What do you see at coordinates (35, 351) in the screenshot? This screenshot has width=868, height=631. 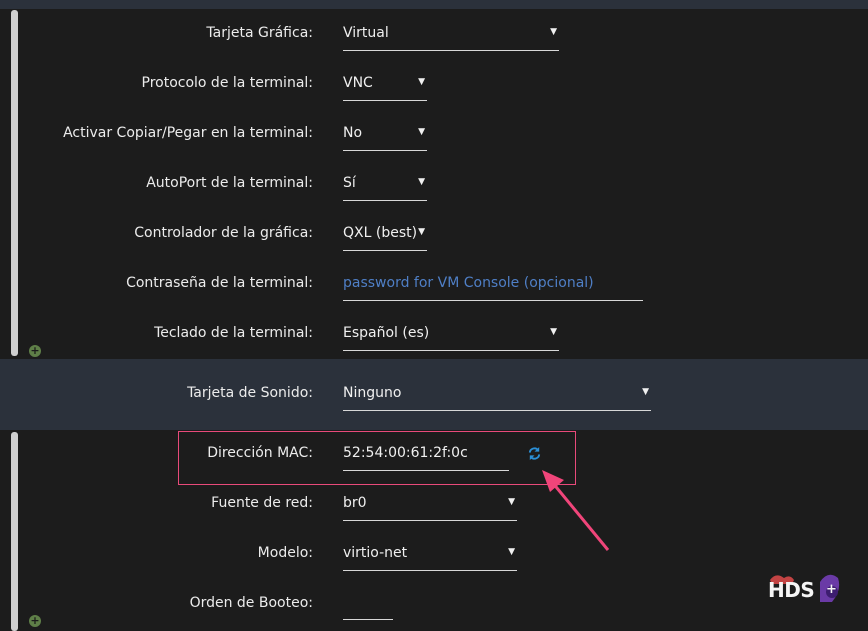 I see `add-graphics-icon: +` at bounding box center [35, 351].